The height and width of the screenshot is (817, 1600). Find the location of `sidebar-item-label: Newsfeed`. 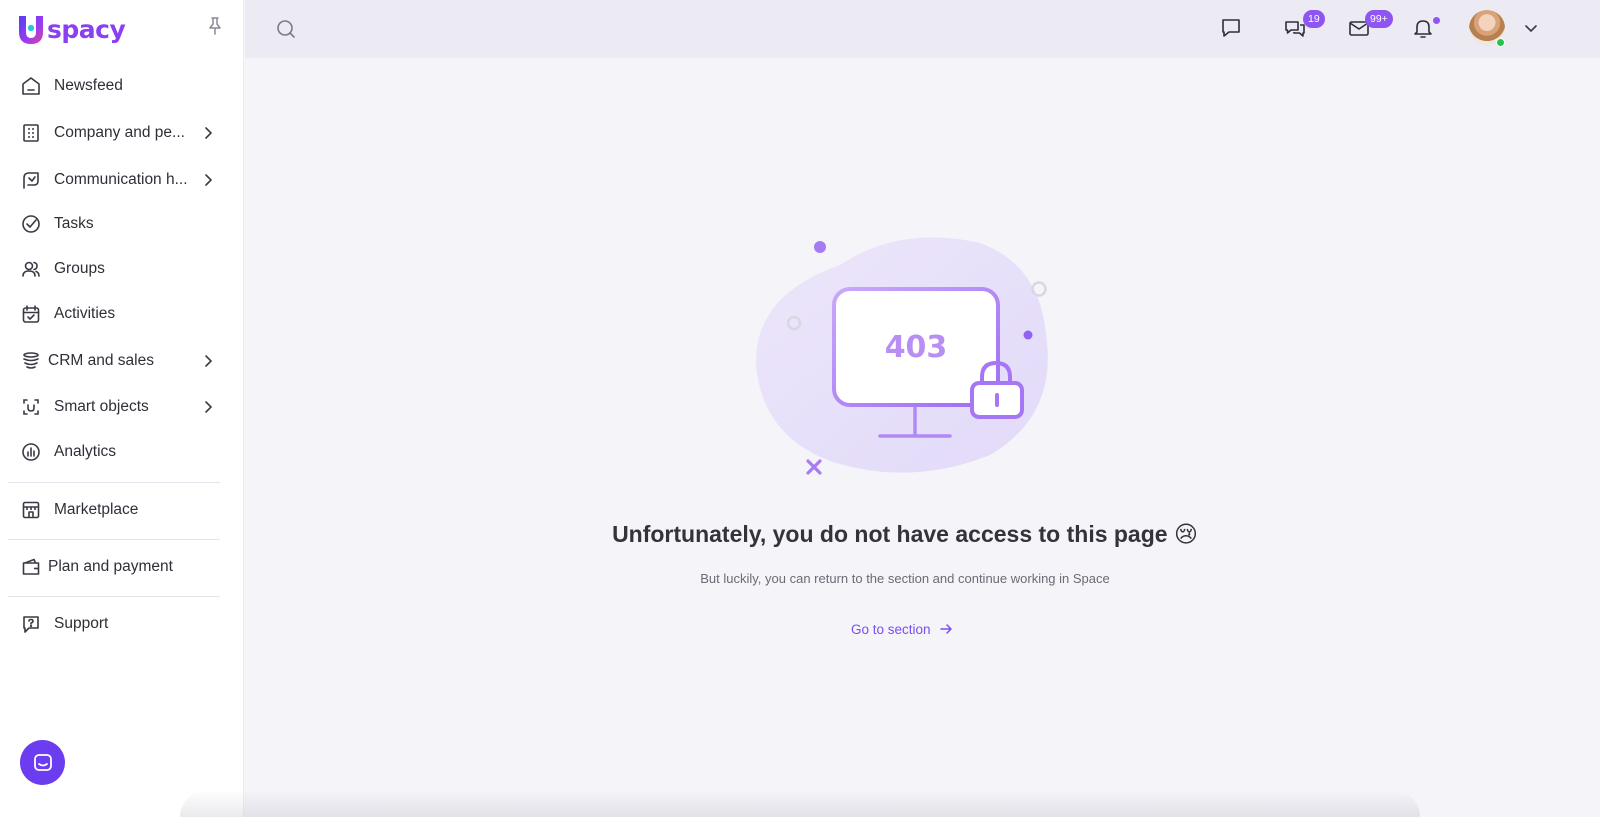

sidebar-item-label: Newsfeed is located at coordinates (88, 85).